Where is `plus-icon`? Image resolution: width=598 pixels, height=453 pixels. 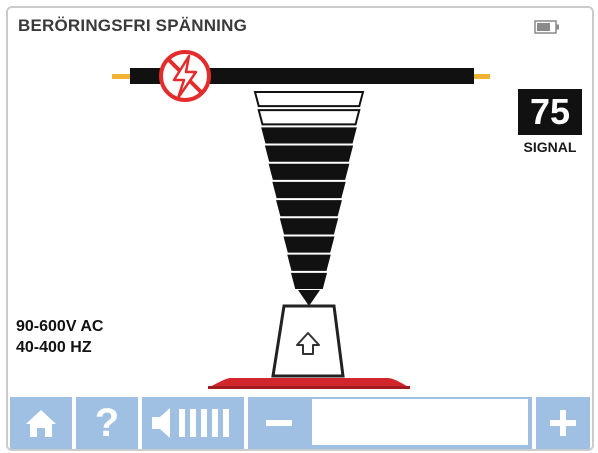
plus-icon is located at coordinates (563, 423).